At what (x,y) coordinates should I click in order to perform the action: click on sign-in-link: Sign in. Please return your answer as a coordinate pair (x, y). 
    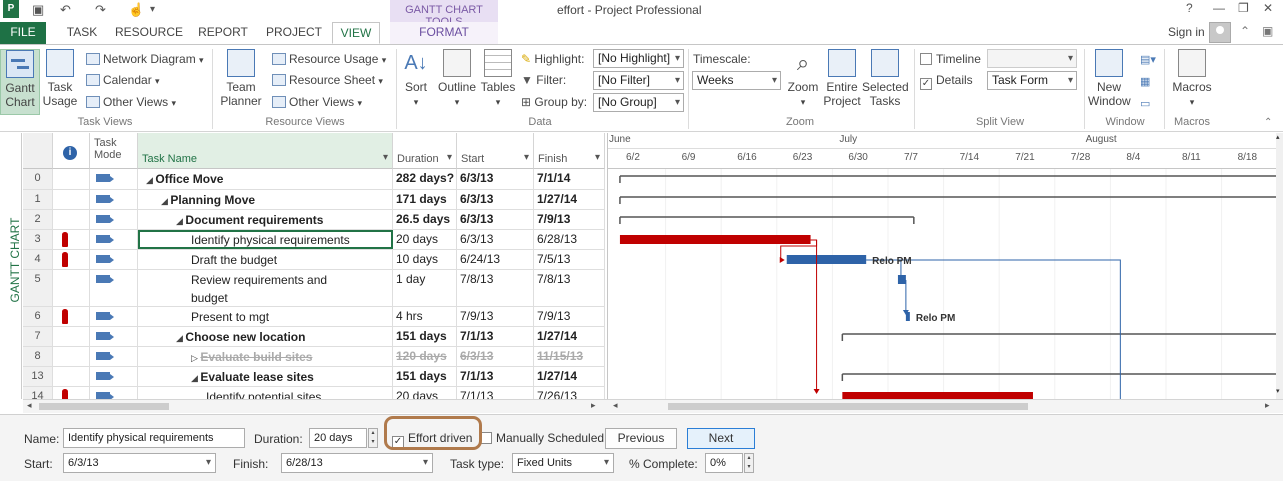
    Looking at the image, I should click on (1186, 32).